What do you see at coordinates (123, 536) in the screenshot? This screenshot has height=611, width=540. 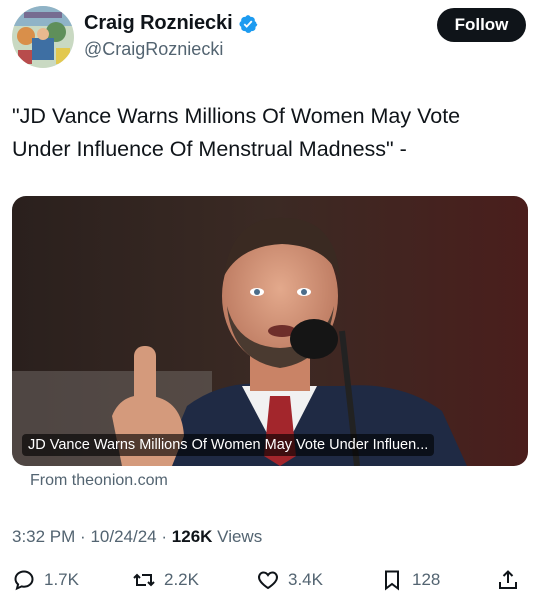 I see `tweet-date: 10/24/24` at bounding box center [123, 536].